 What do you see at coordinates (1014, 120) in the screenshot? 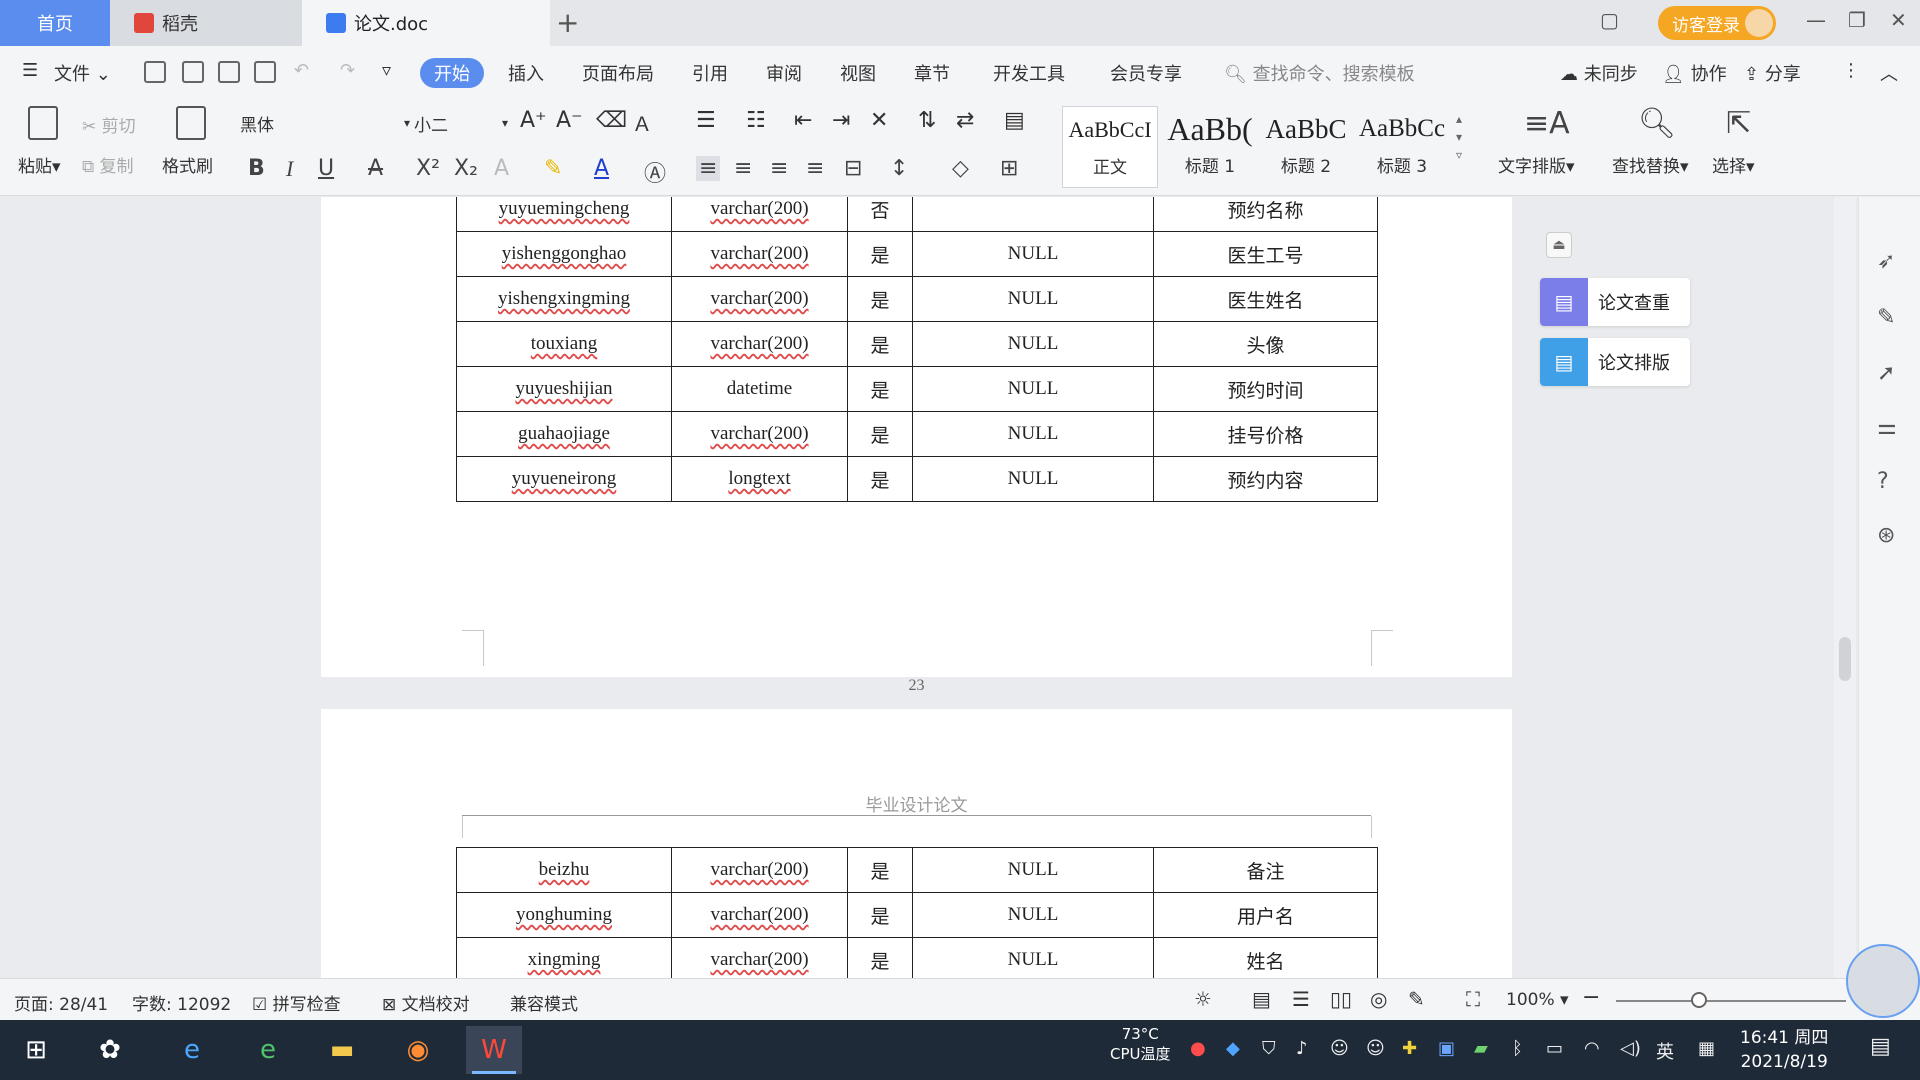
I see `table-tools-icon: ▤` at bounding box center [1014, 120].